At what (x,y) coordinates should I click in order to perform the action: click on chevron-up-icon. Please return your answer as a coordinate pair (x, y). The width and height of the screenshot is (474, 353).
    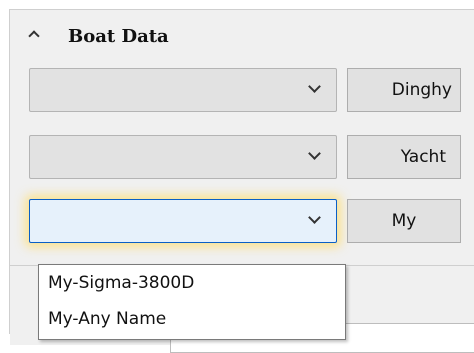
    Looking at the image, I should click on (34, 36).